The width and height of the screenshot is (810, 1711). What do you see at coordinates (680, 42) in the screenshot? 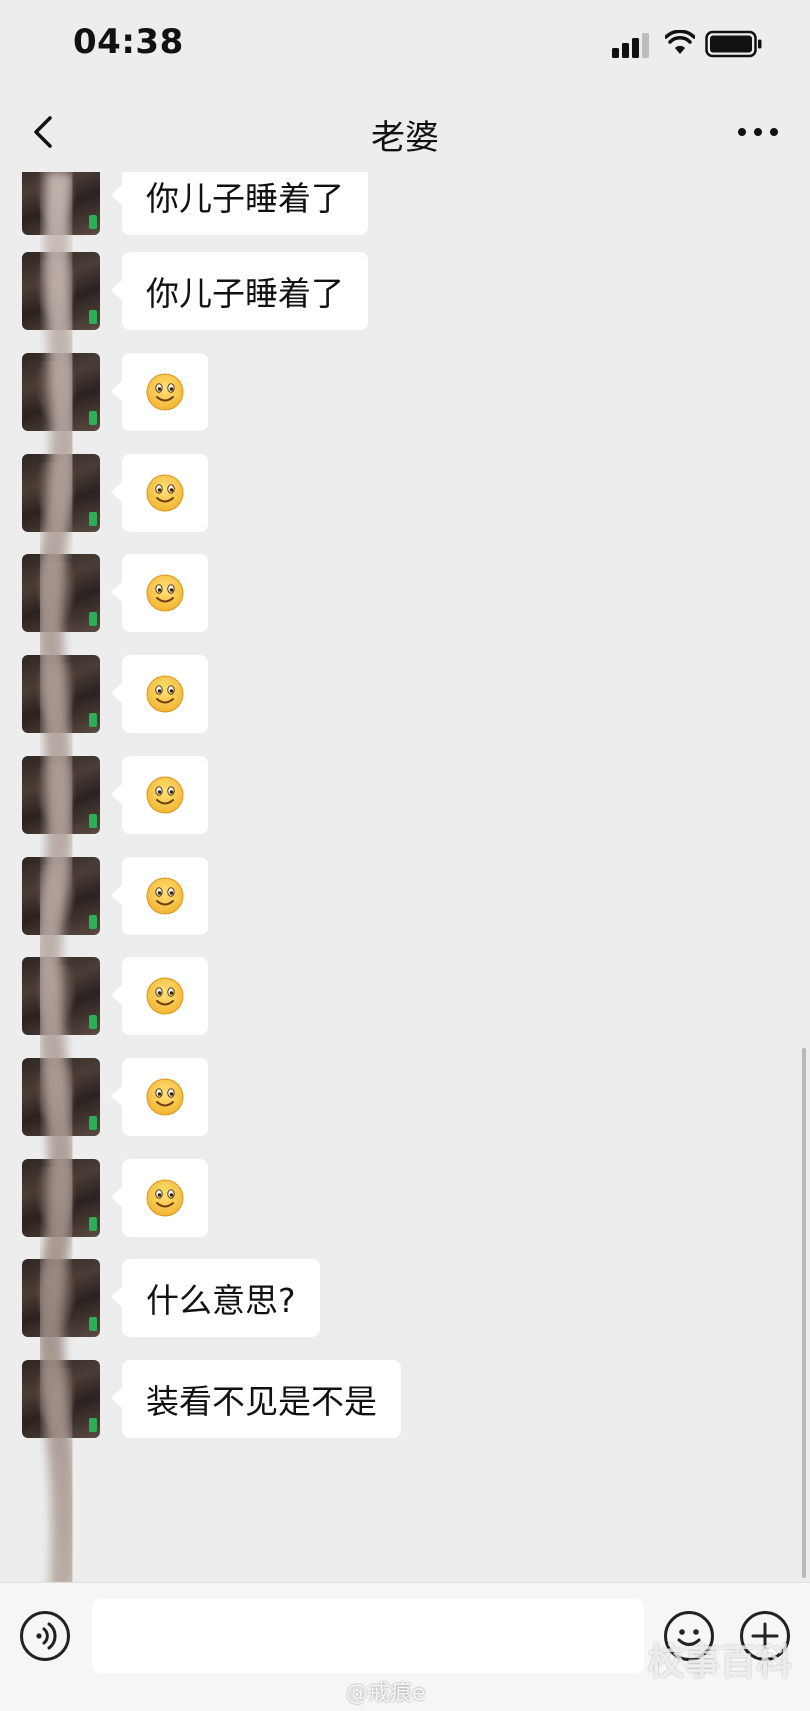
I see `wifi-icon` at bounding box center [680, 42].